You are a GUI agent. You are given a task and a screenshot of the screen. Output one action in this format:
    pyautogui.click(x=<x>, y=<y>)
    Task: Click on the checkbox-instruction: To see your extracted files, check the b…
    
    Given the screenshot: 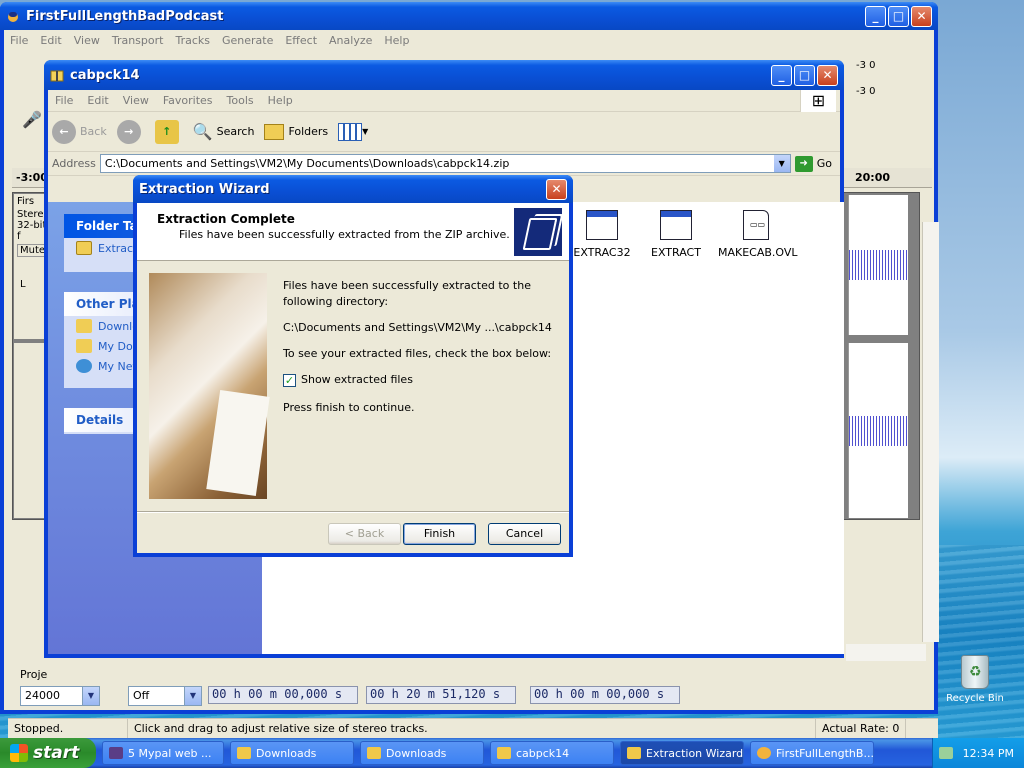 What is the action you would take?
    pyautogui.click(x=417, y=353)
    